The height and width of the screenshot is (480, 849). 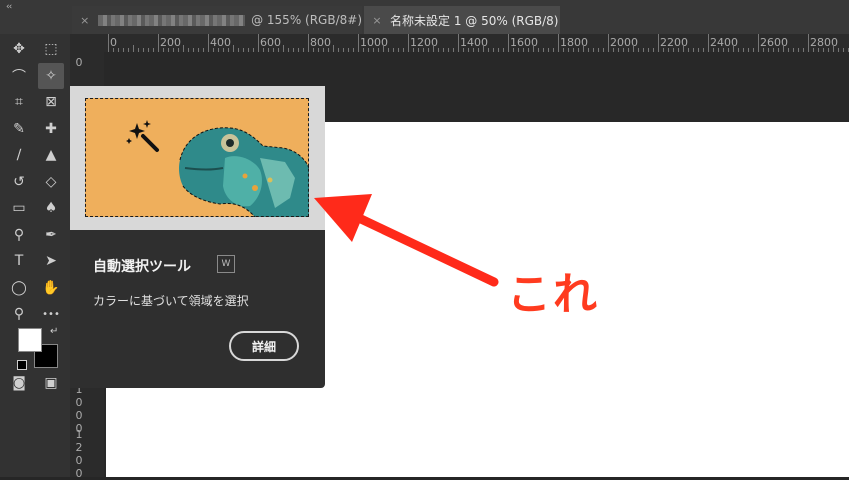 I want to click on tooltip-preview-image, so click(x=197, y=157).